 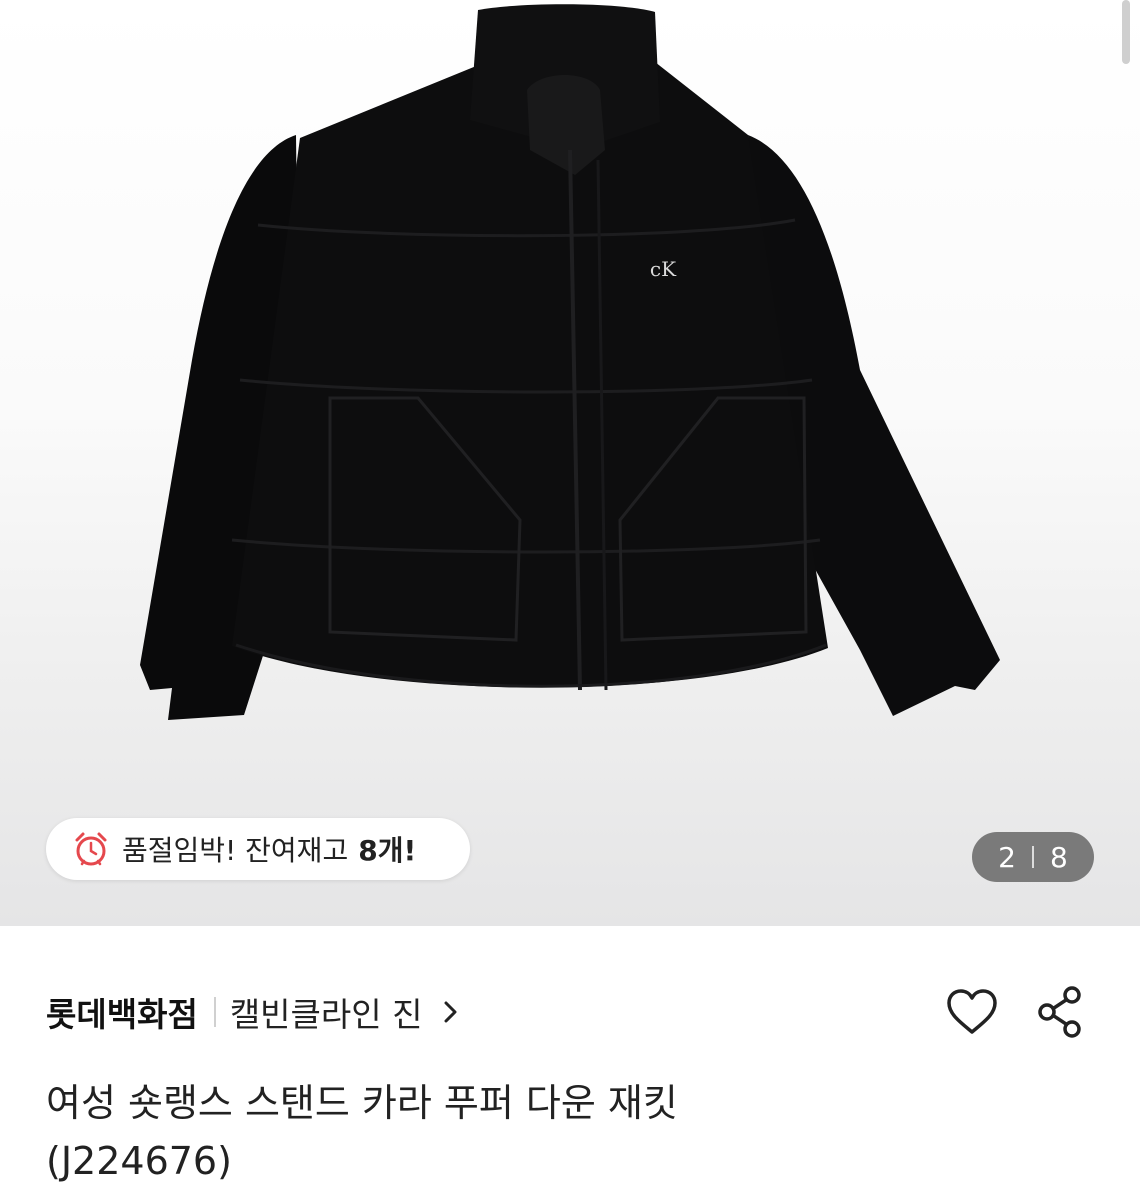 What do you see at coordinates (139, 1161) in the screenshot?
I see `product-title-line2: (J224676)` at bounding box center [139, 1161].